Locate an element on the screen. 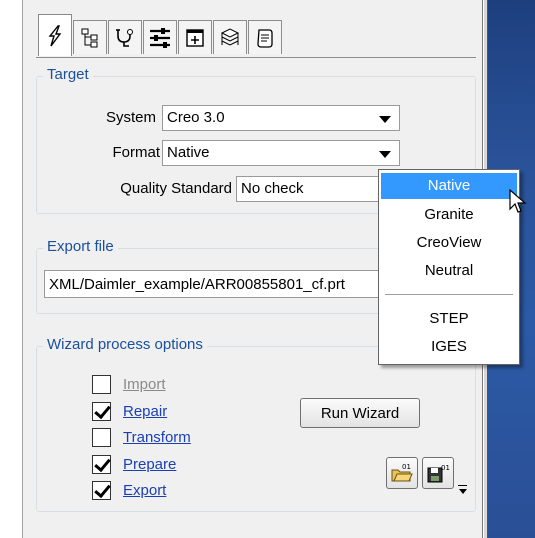 This screenshot has width=535, height=538. option-export: Export is located at coordinates (129, 490).